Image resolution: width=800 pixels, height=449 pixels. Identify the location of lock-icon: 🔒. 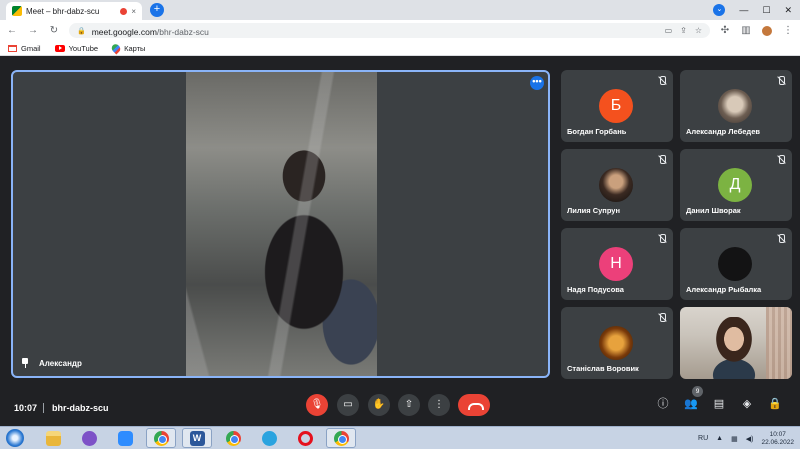
(81, 31).